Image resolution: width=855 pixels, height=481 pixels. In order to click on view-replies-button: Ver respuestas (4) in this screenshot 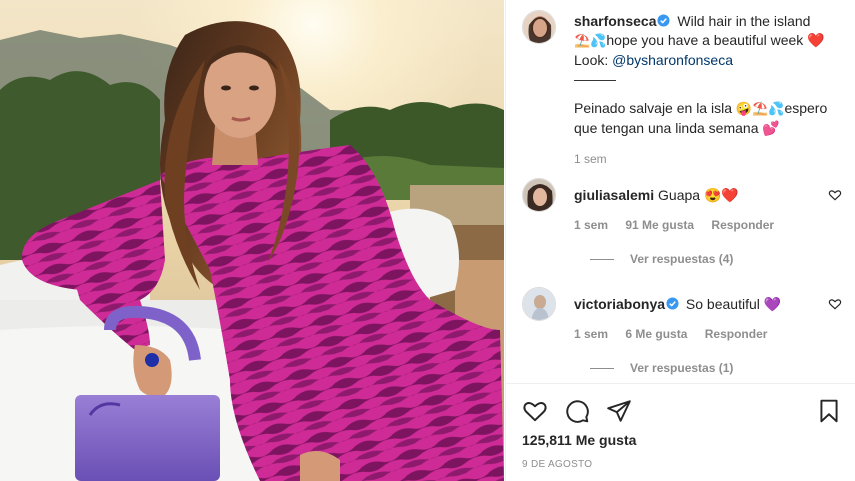, I will do `click(661, 259)`.